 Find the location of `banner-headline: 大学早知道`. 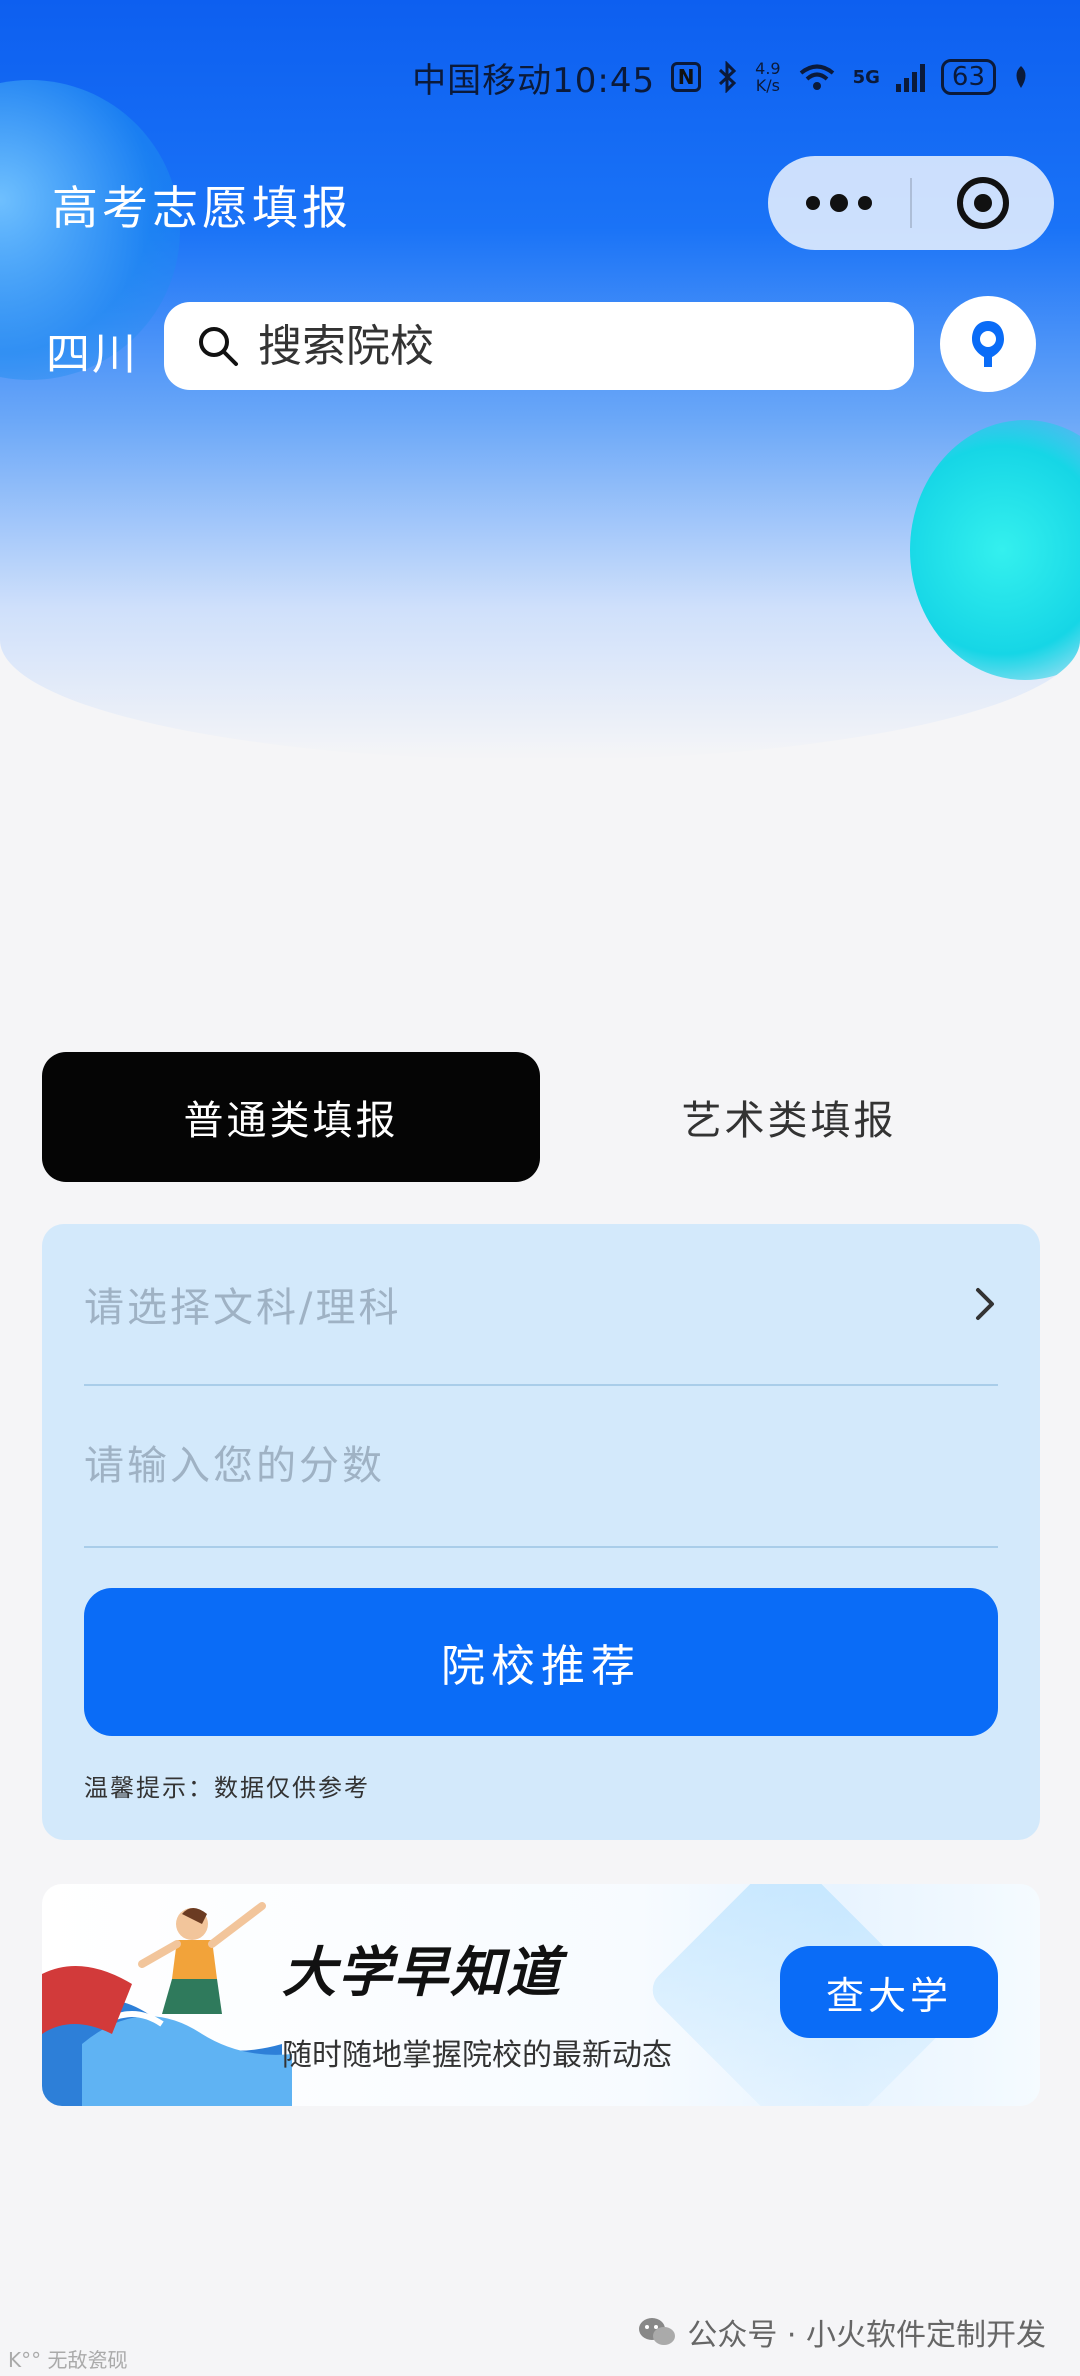

banner-headline: 大学早知道 is located at coordinates (422, 1972).